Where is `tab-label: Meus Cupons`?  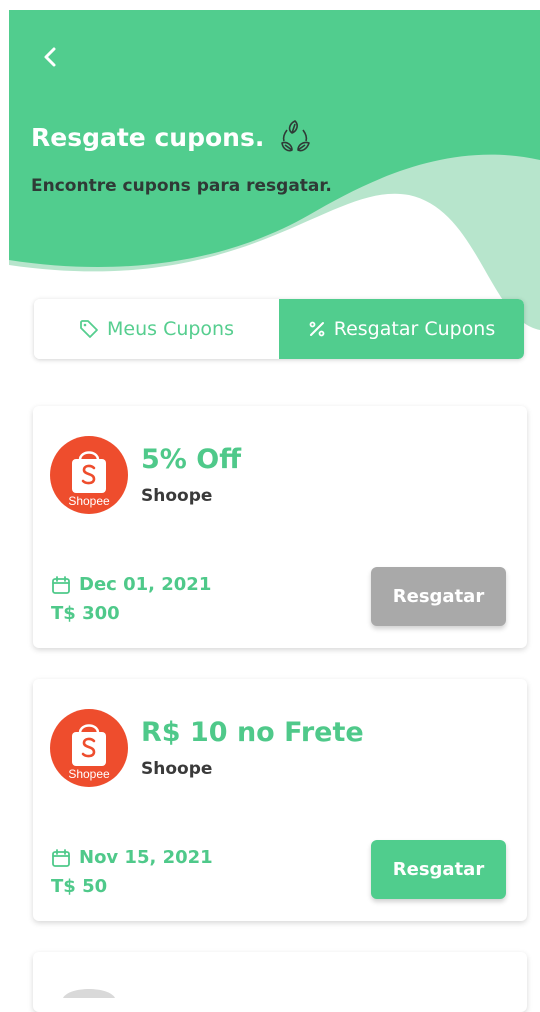
tab-label: Meus Cupons is located at coordinates (170, 329).